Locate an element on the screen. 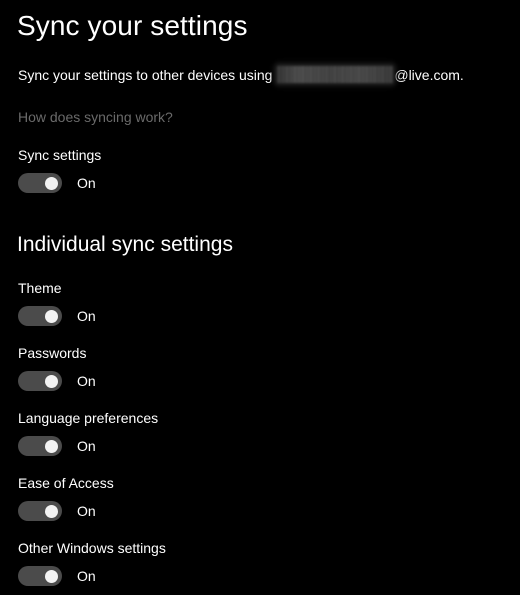  toggle-state-ease-of-access: On is located at coordinates (86, 511).